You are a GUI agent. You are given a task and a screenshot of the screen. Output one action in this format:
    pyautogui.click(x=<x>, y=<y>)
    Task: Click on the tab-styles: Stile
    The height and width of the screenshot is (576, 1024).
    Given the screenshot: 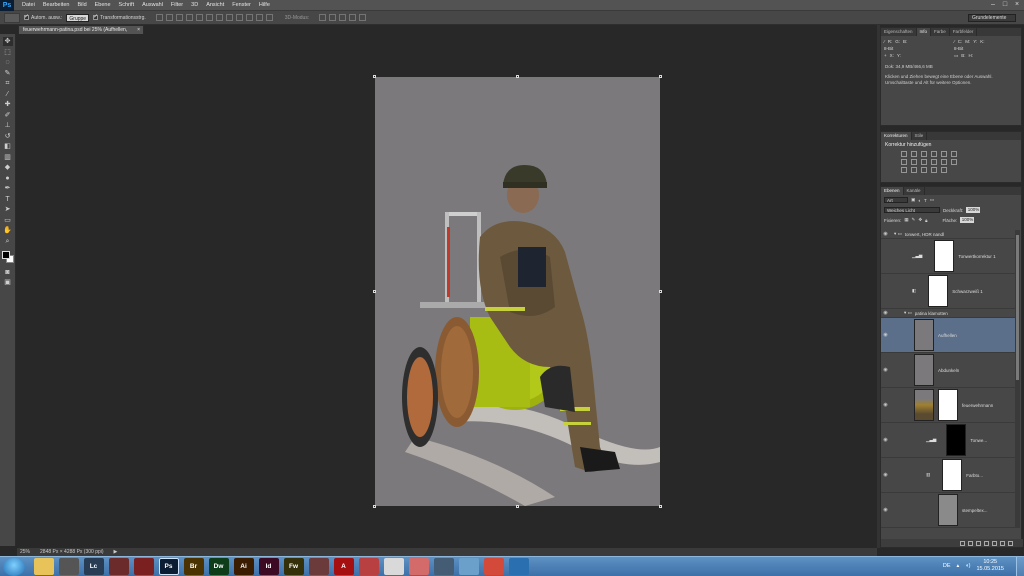 What is the action you would take?
    pyautogui.click(x=920, y=136)
    